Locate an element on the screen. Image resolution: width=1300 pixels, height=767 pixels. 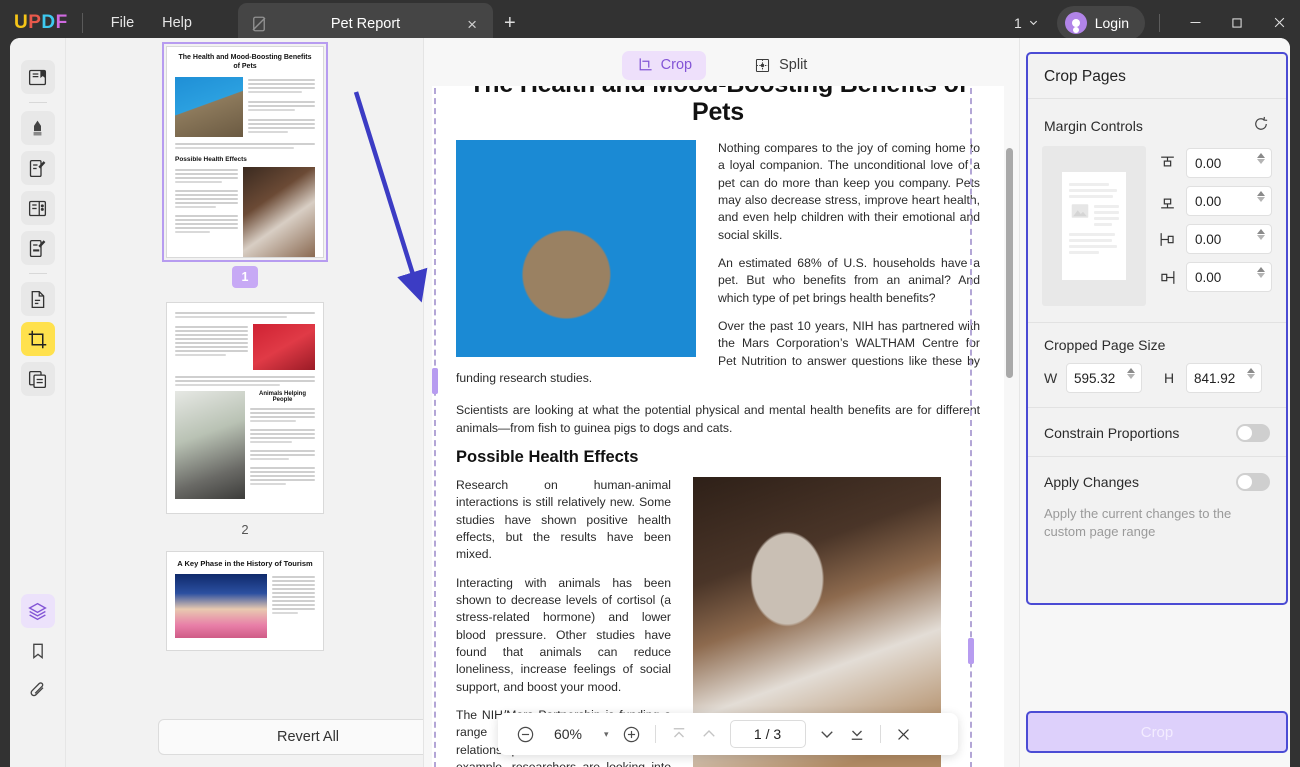
zoom-in-button is located at coordinates (632, 734).